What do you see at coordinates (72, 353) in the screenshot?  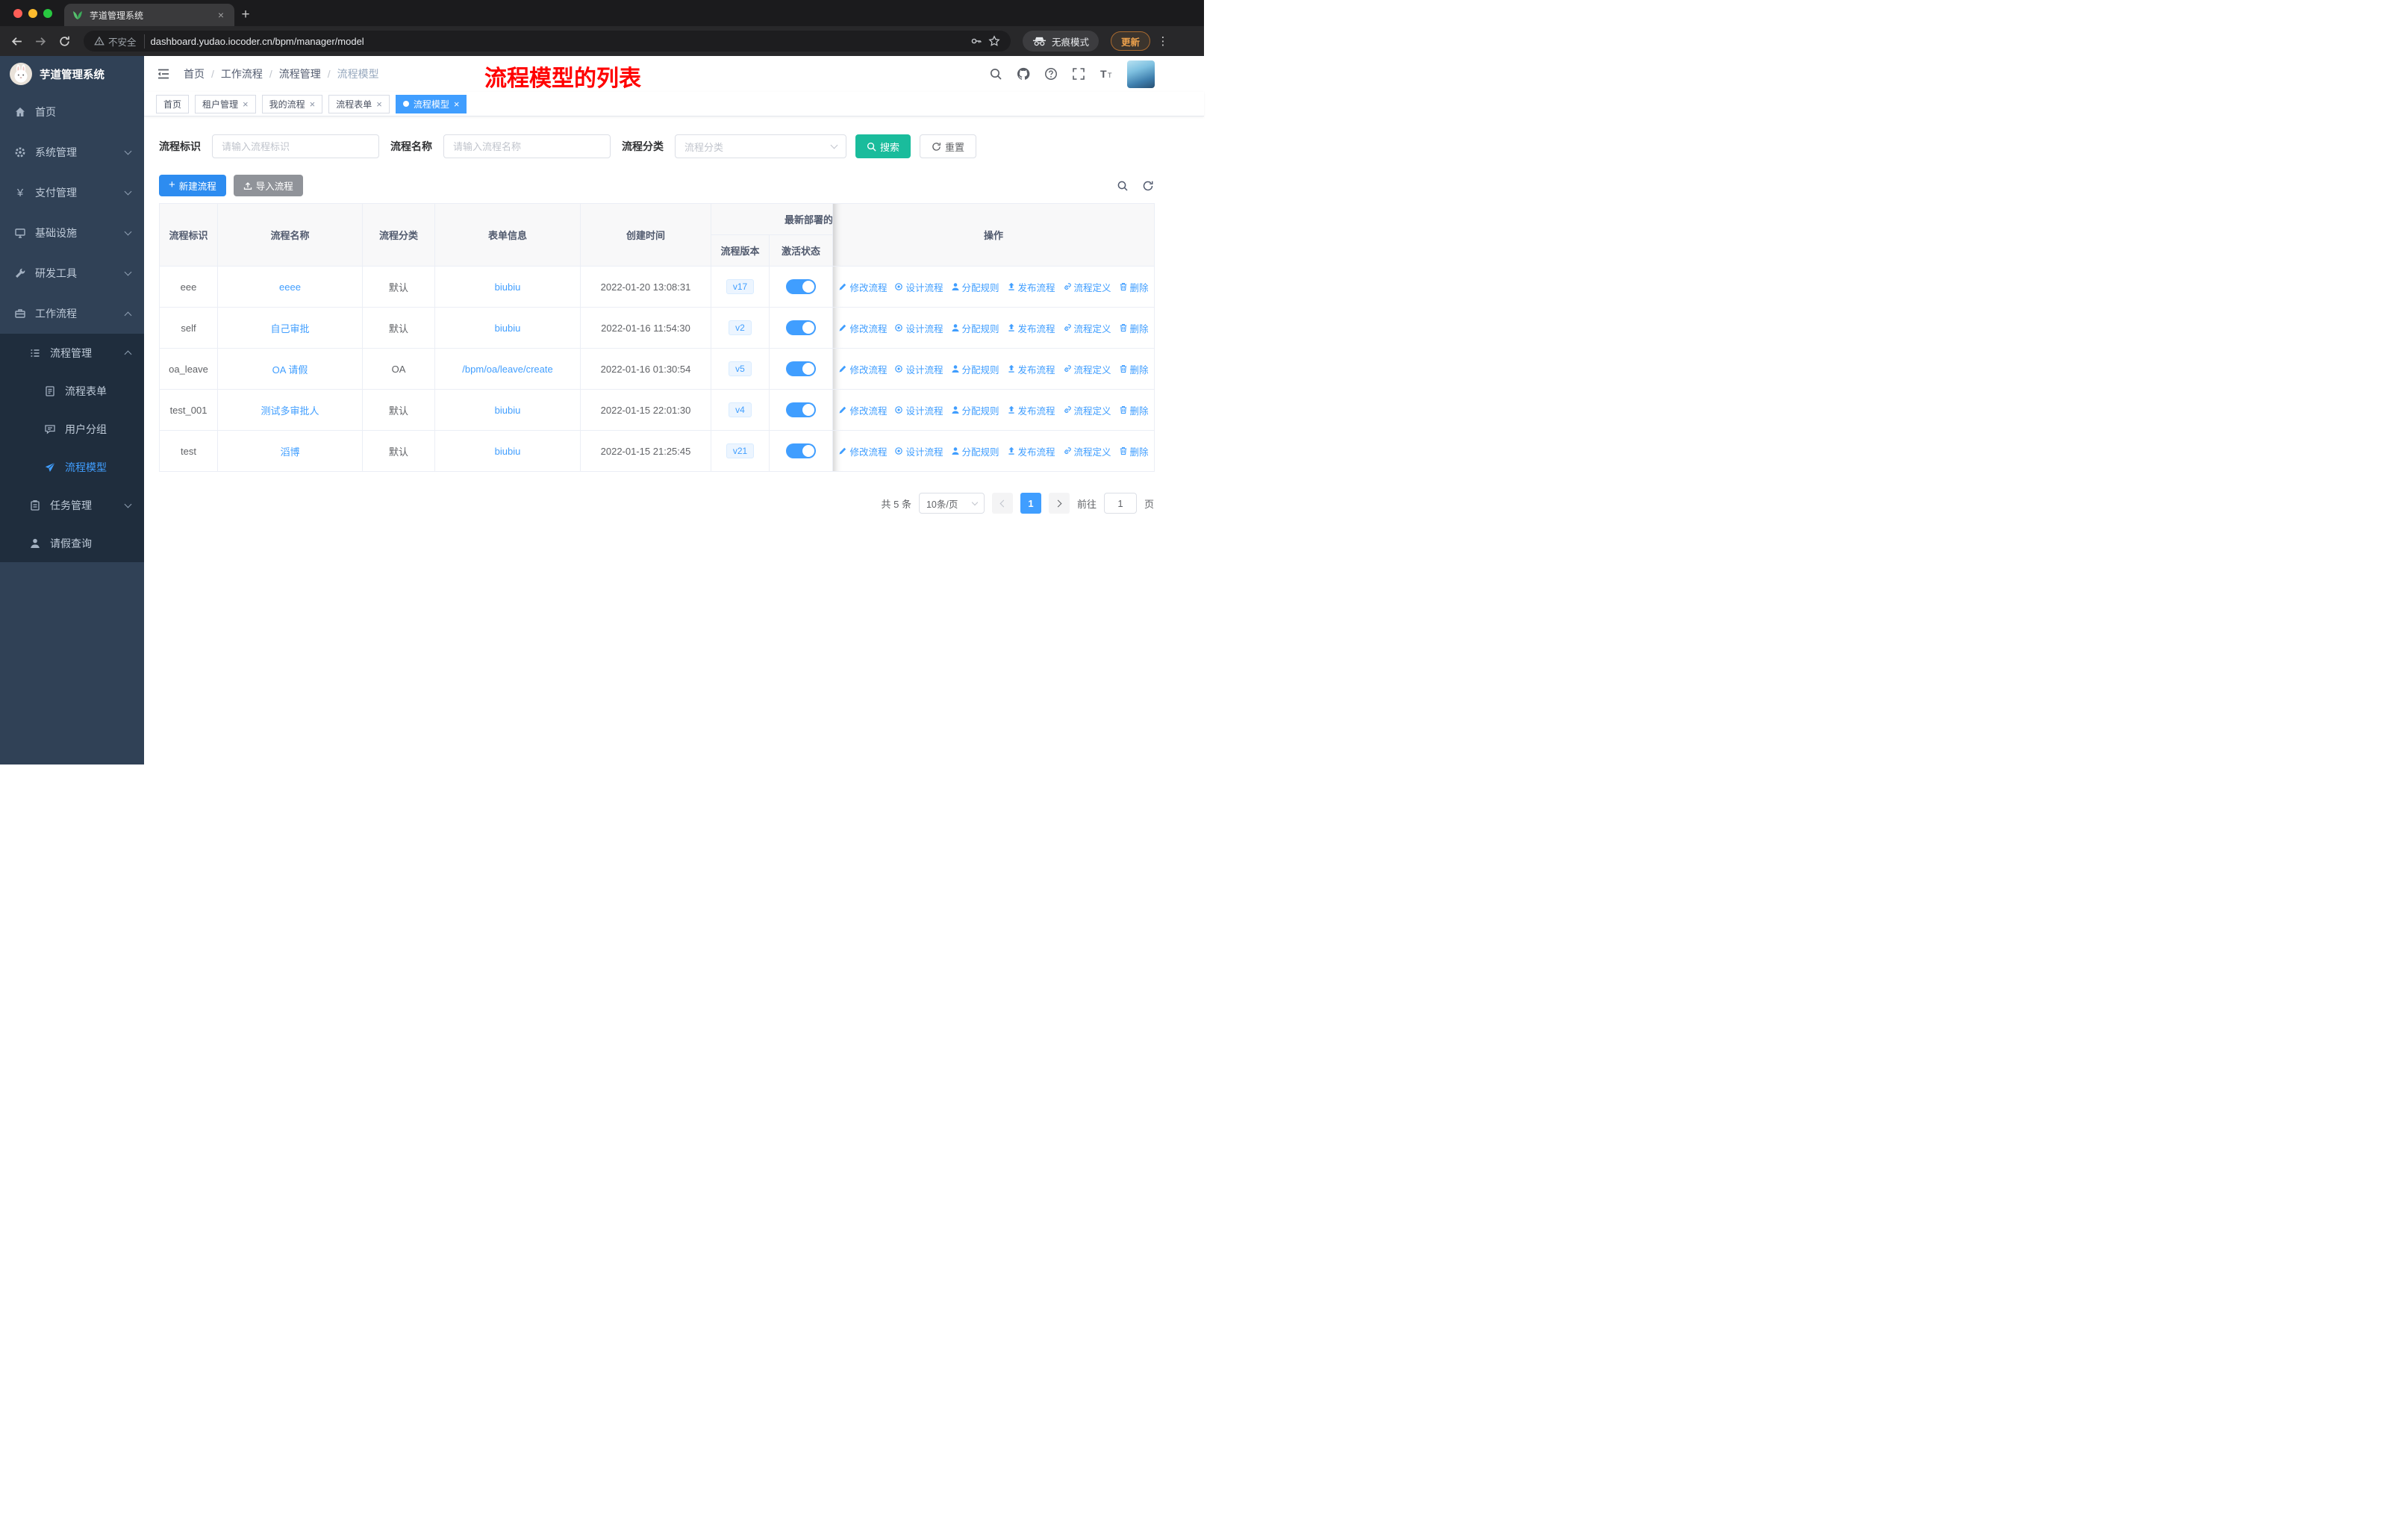 I see `sidebar-item-process-management: 流程管理` at bounding box center [72, 353].